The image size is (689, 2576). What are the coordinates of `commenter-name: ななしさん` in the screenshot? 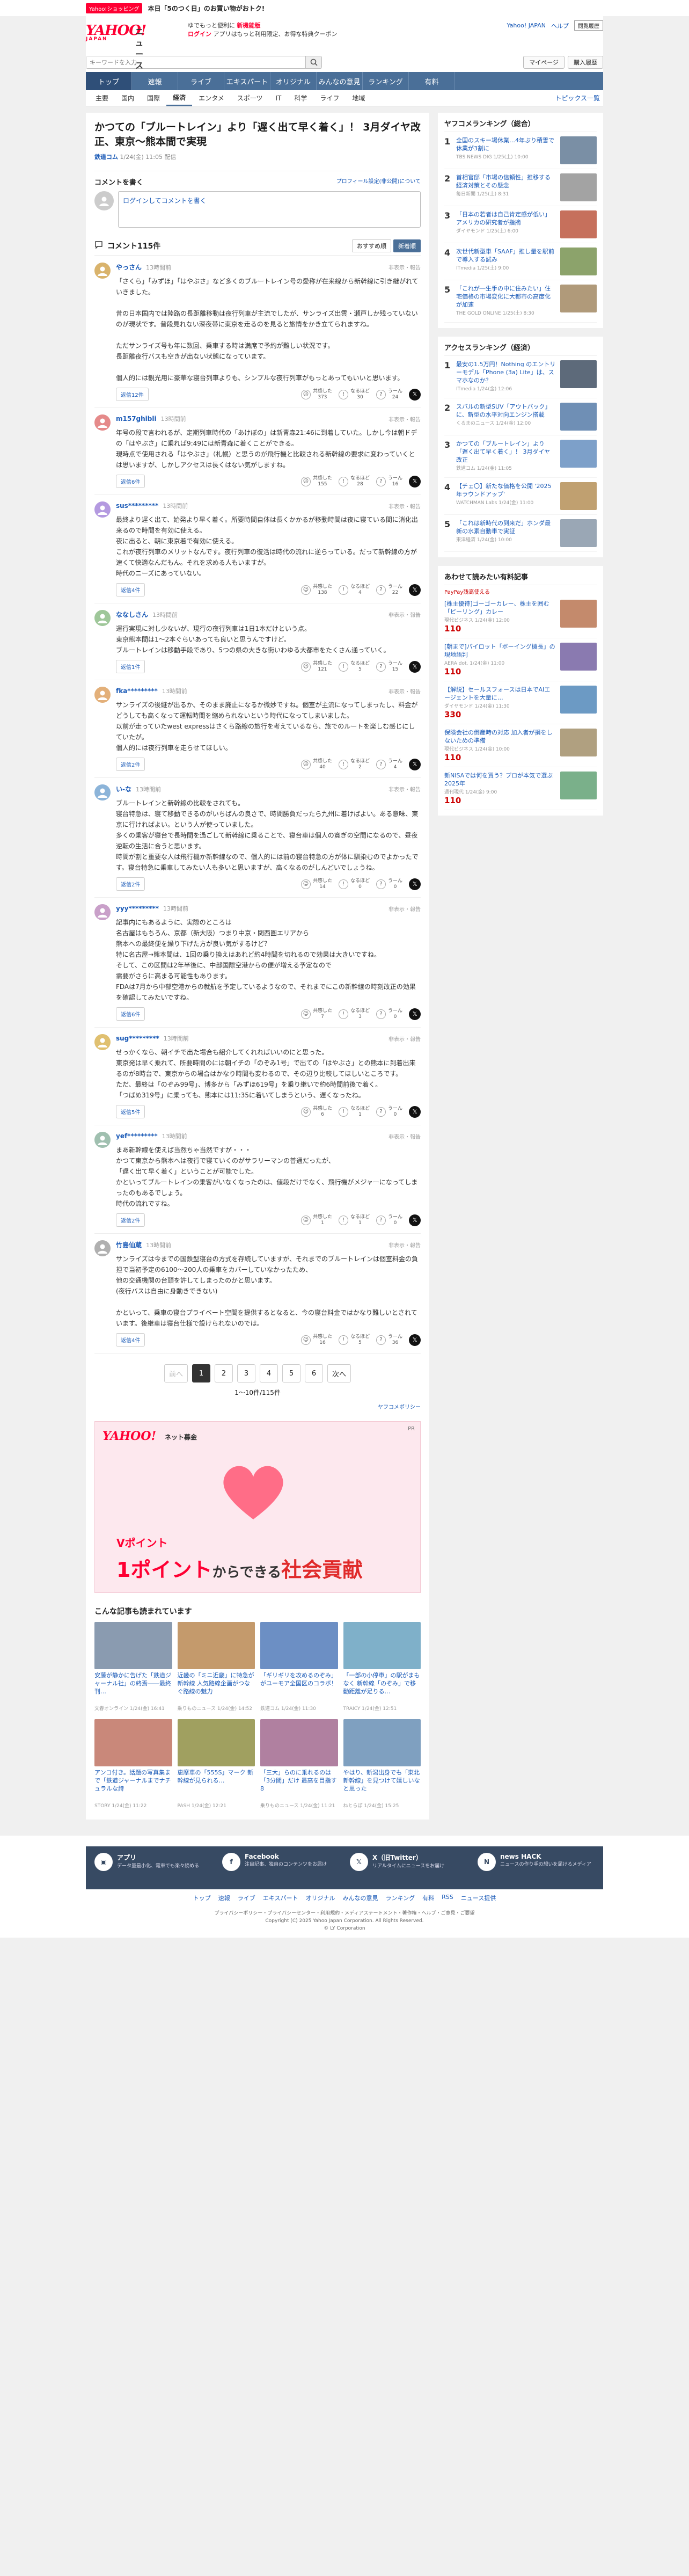 It's located at (132, 614).